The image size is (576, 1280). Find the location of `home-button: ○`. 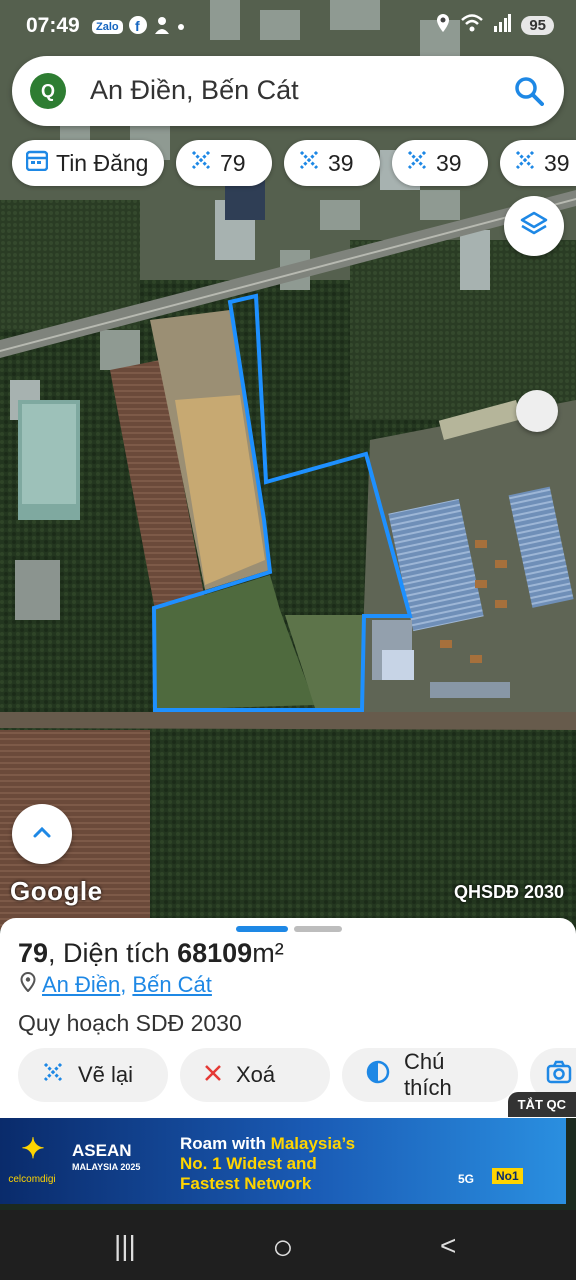

home-button: ○ is located at coordinates (283, 1247).